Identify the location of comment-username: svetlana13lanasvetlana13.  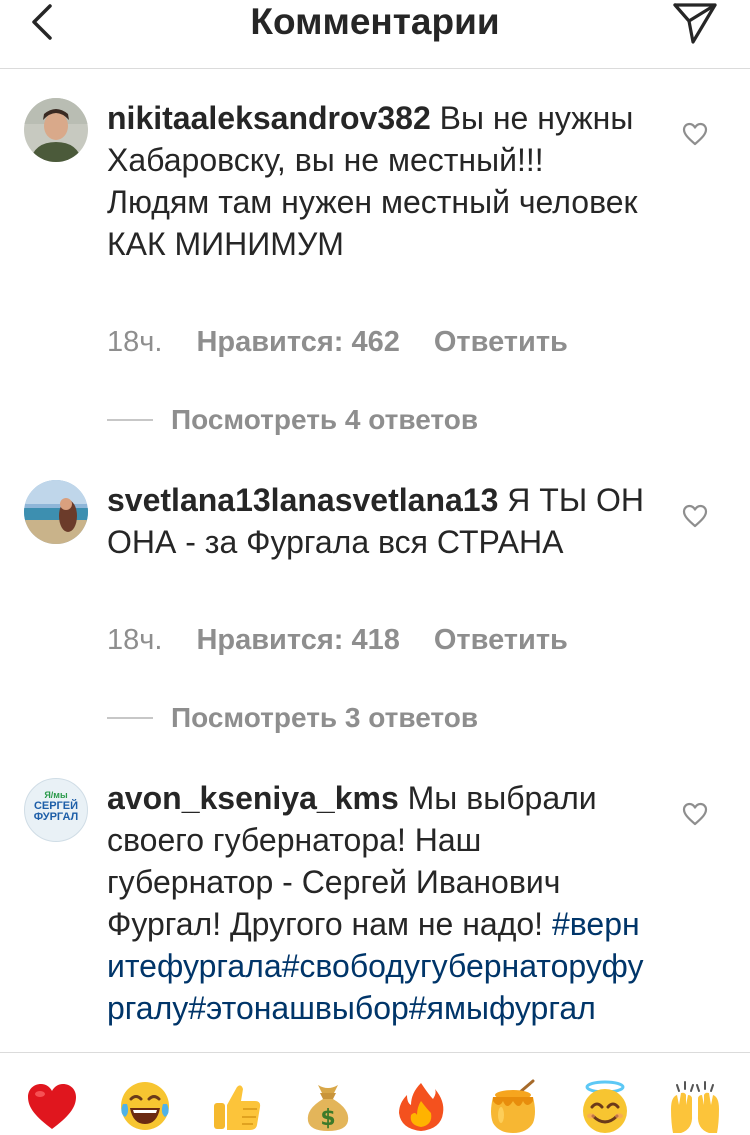
(302, 500).